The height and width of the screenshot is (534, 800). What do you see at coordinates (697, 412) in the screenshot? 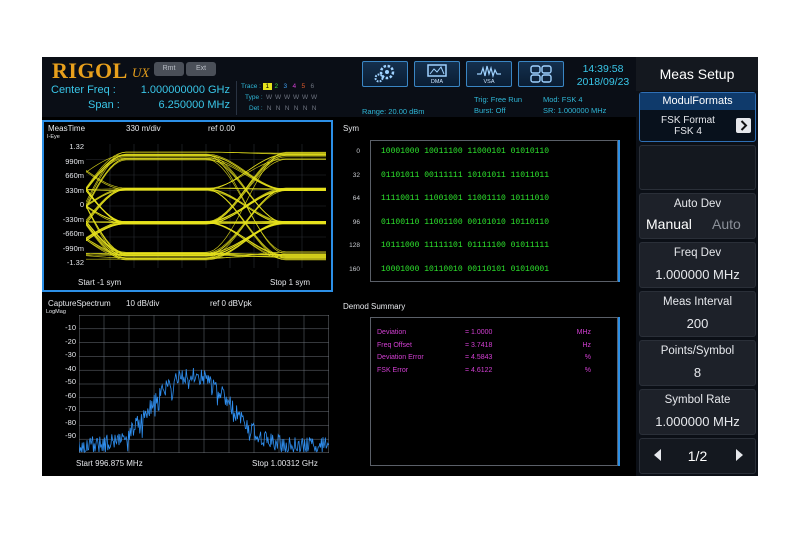
I see `symbol-rate-softkey: Symbol Rate 1.000000 MHz` at bounding box center [697, 412].